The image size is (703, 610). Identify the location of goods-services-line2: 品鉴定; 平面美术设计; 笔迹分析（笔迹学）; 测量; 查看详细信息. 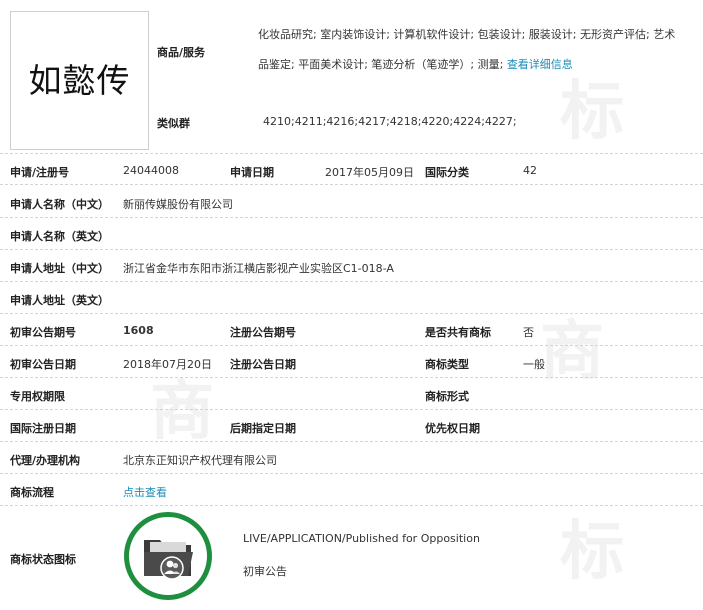
(415, 65).